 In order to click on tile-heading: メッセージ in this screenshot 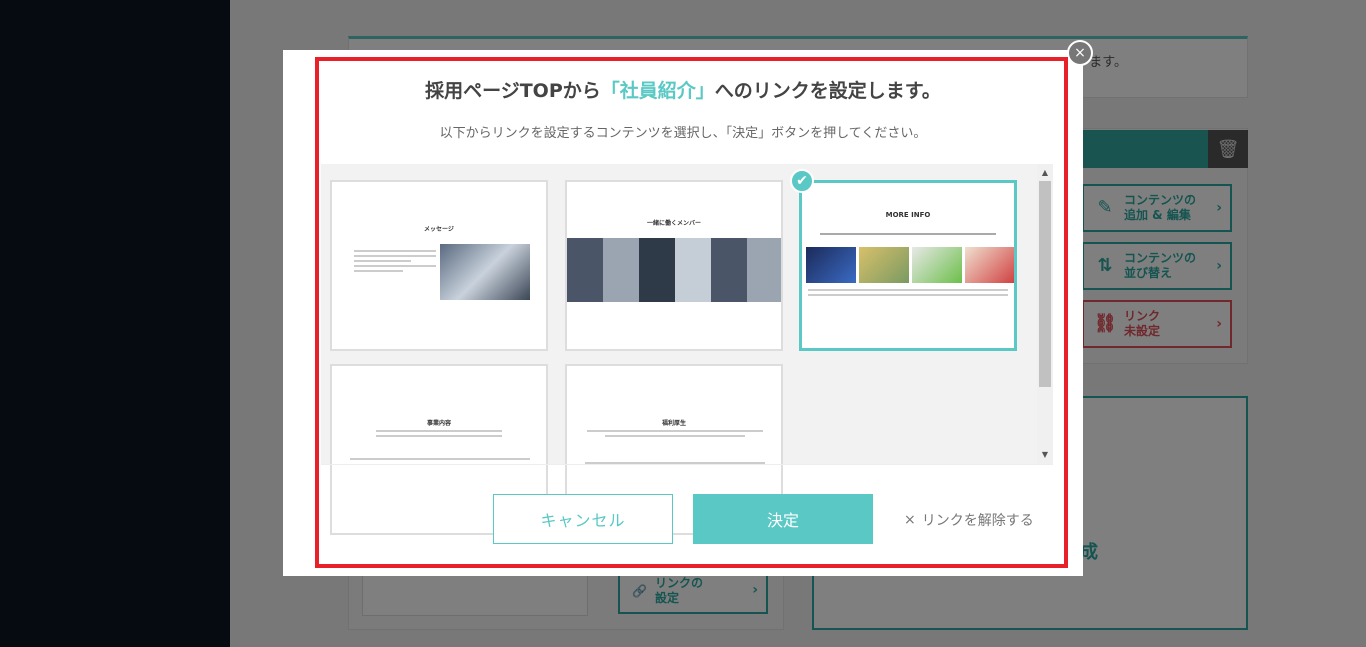, I will do `click(439, 229)`.